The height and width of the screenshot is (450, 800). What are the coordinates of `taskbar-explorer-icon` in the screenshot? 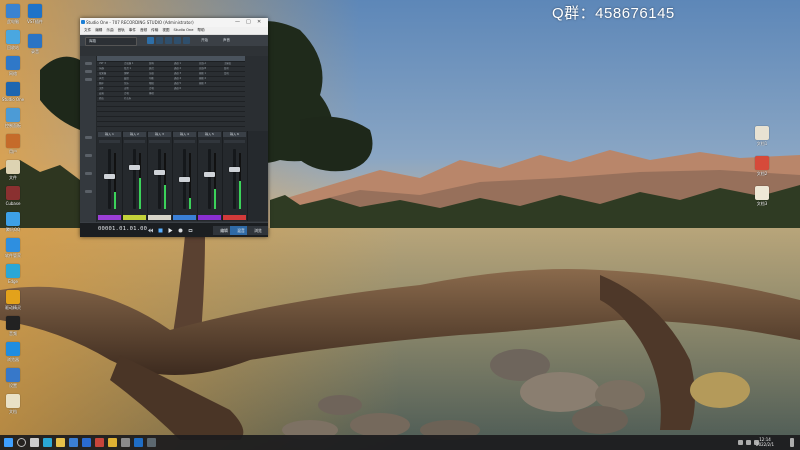 It's located at (60, 442).